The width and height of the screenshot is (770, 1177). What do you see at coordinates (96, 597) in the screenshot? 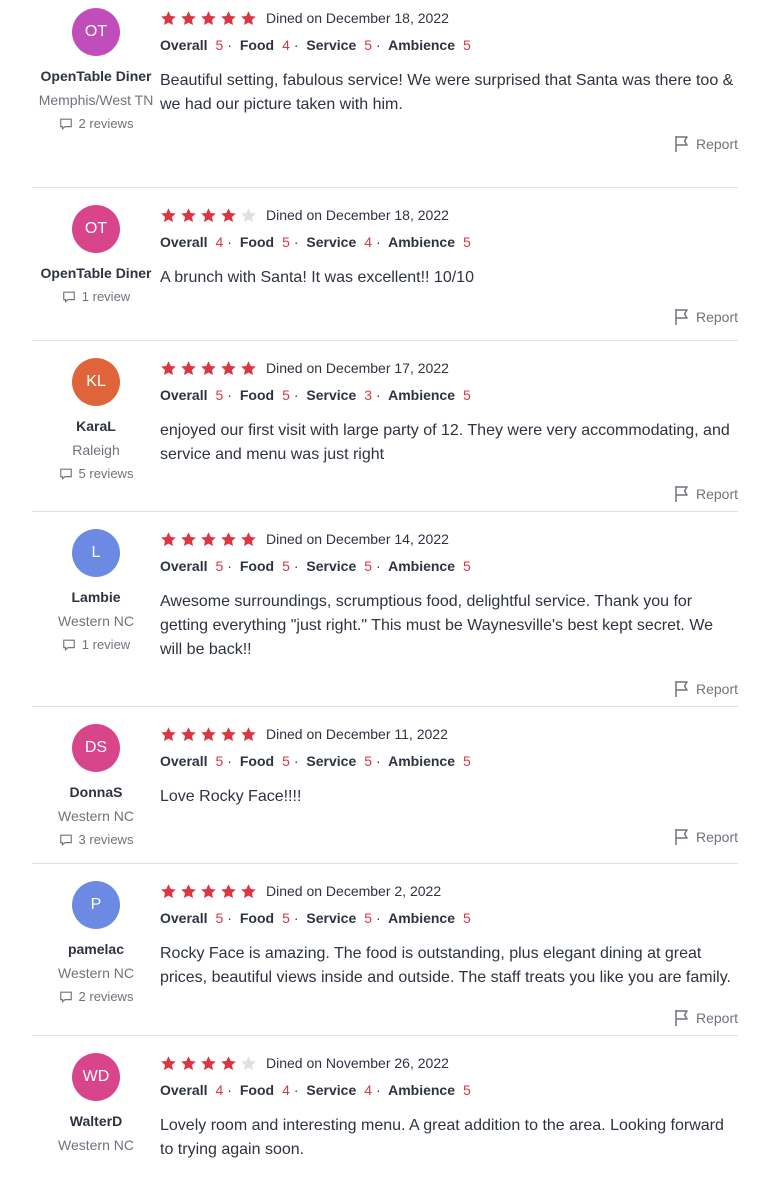
I see `reviewer-name: Lambie` at bounding box center [96, 597].